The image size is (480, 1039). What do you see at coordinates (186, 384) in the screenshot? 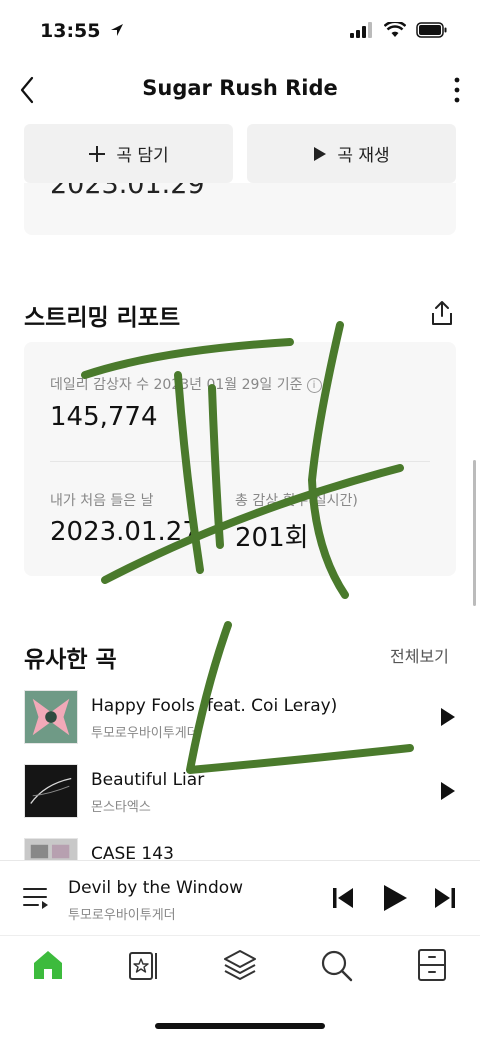
I see `daily-listeners-label: 데일리 감상자 수 2023년 01월 29일 기준 i` at bounding box center [186, 384].